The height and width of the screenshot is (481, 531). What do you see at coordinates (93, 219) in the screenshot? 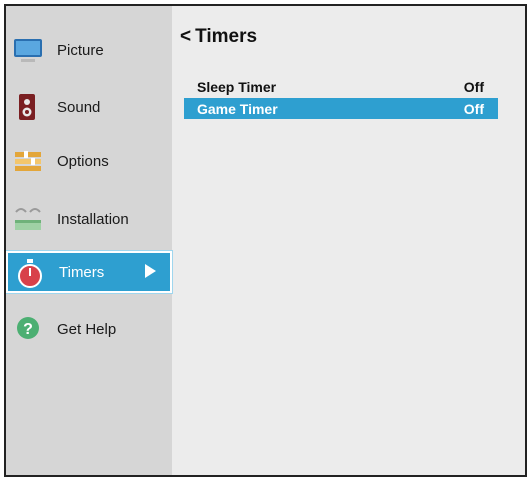
I see `sidebar-item-label: Installation` at bounding box center [93, 219].